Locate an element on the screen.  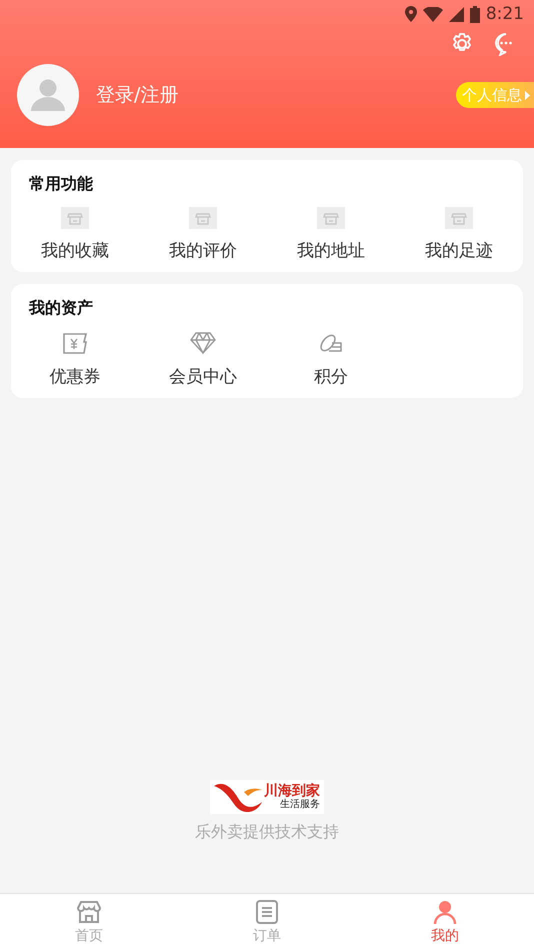
clipboard-icon is located at coordinates (267, 912).